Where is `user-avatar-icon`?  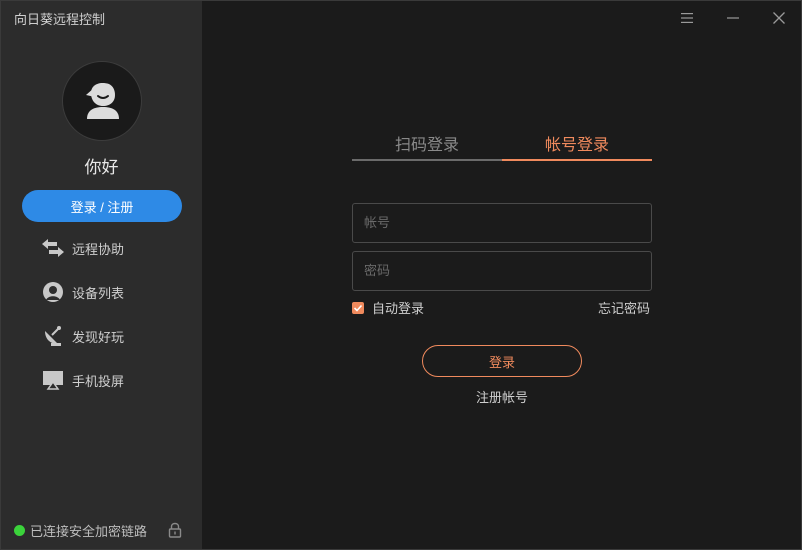 user-avatar-icon is located at coordinates (102, 101).